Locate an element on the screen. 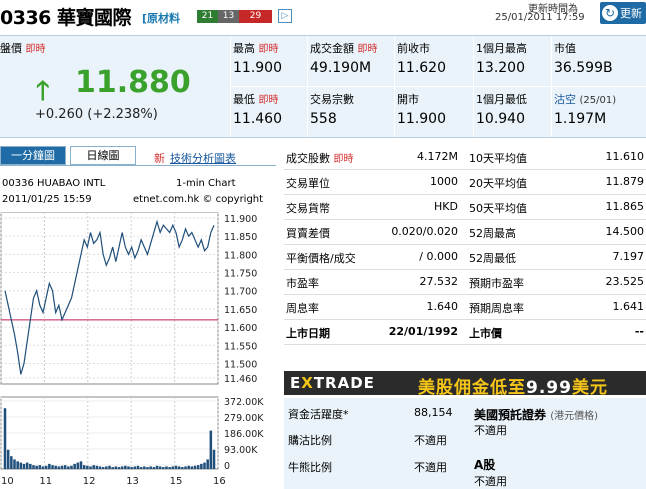 This screenshot has width=646, height=489. quote-cell-value: 11.620 is located at coordinates (421, 68).